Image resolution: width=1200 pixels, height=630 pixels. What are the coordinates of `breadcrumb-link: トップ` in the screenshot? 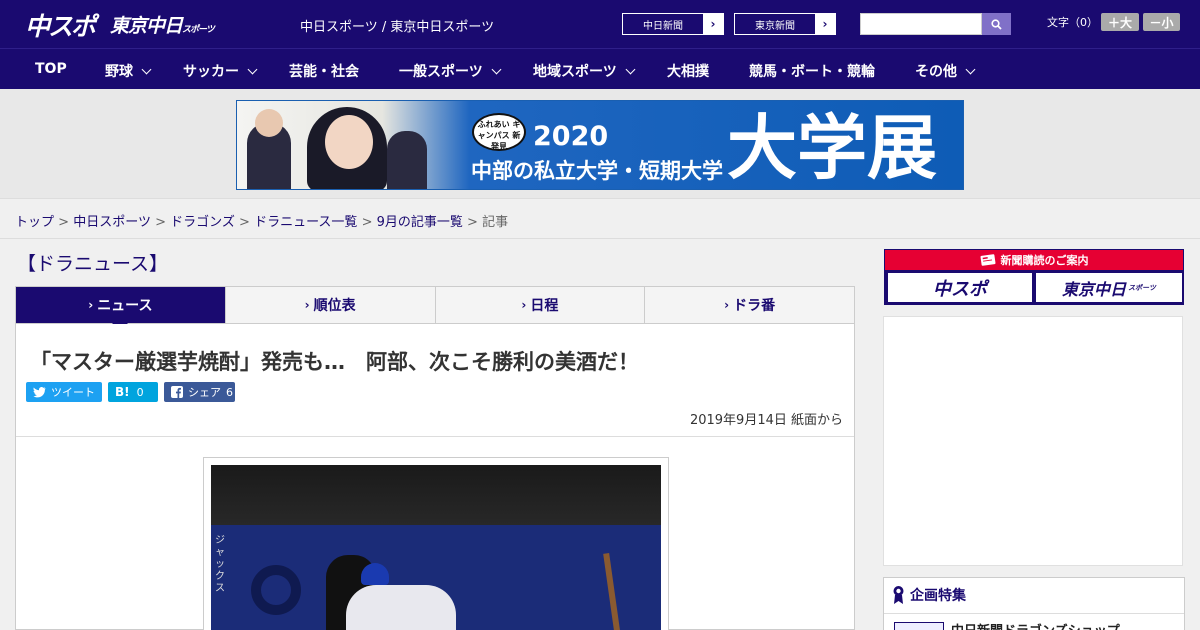 It's located at (34, 222).